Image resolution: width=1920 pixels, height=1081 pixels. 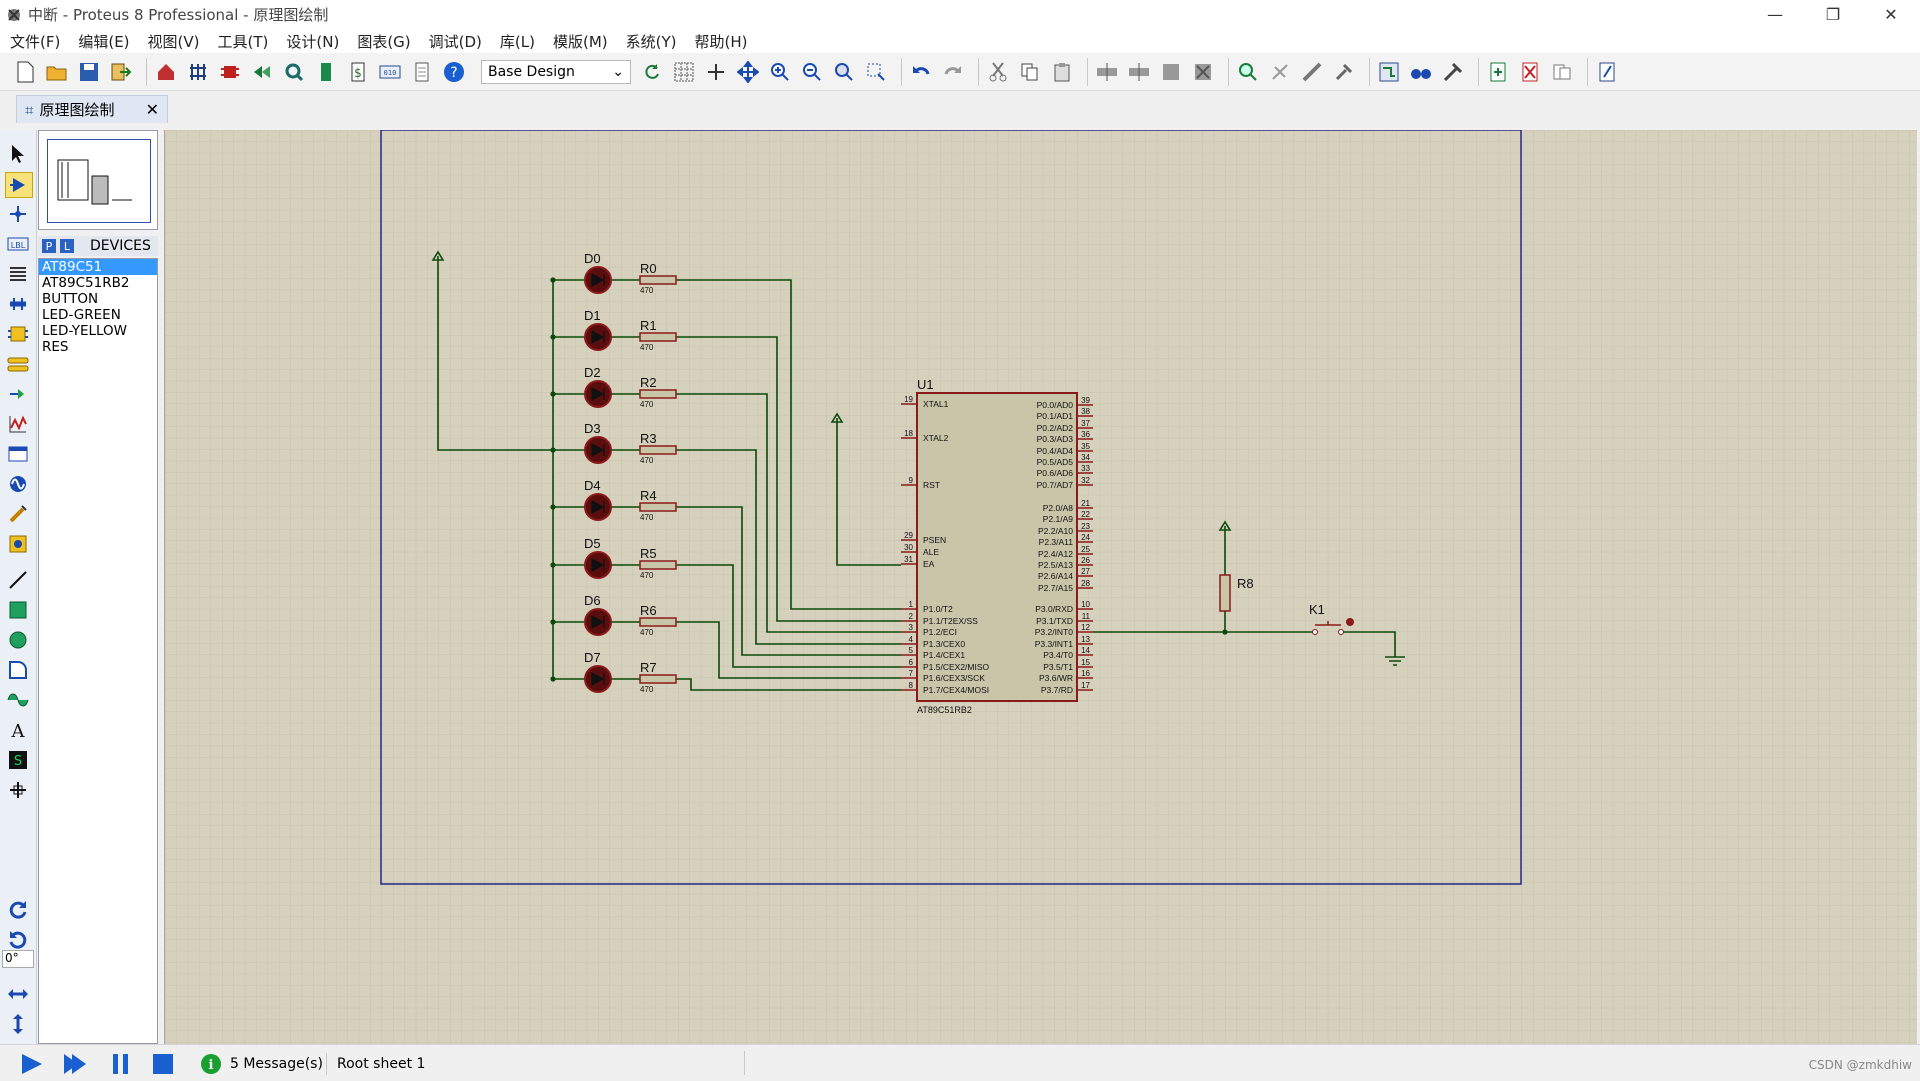 I want to click on notes-icon, so click(x=422, y=72).